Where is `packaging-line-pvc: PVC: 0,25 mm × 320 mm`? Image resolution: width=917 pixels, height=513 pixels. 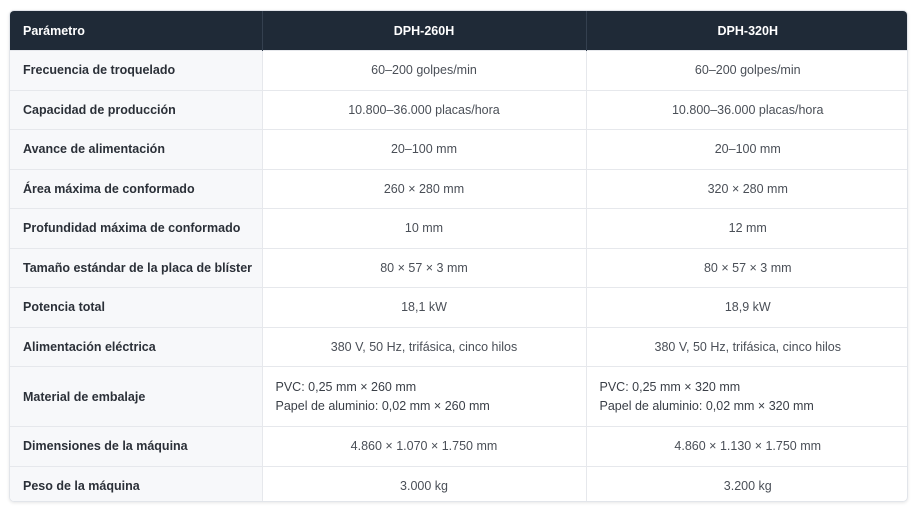 packaging-line-pvc: PVC: 0,25 mm × 320 mm is located at coordinates (670, 386).